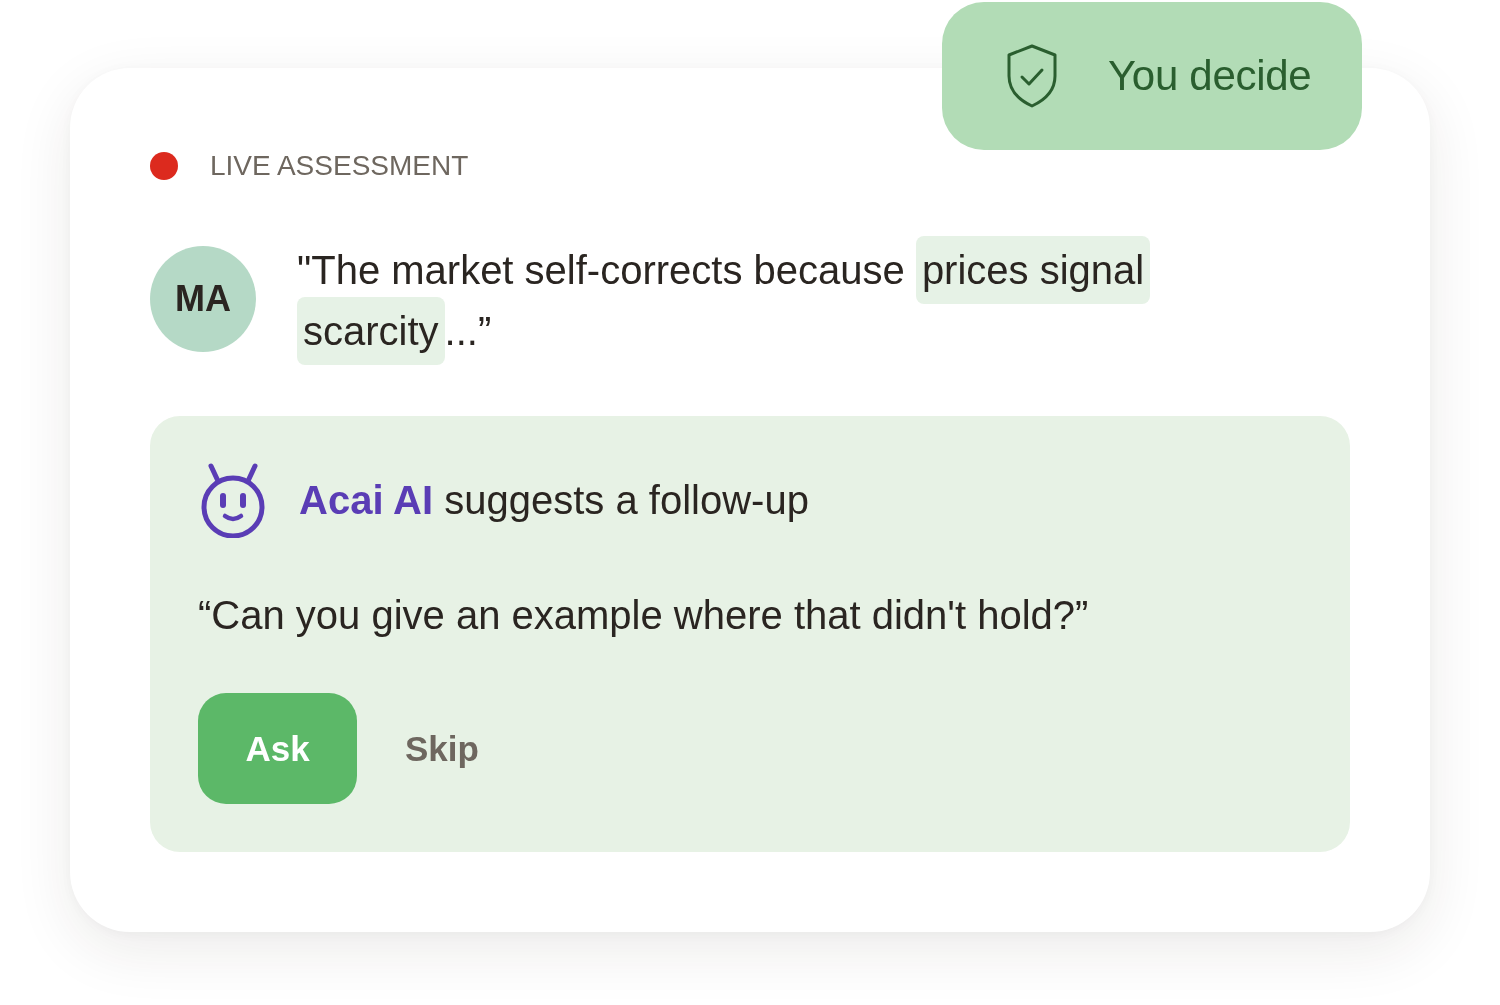  Describe the element at coordinates (1210, 76) in the screenshot. I see `badge-label: You decide` at that location.